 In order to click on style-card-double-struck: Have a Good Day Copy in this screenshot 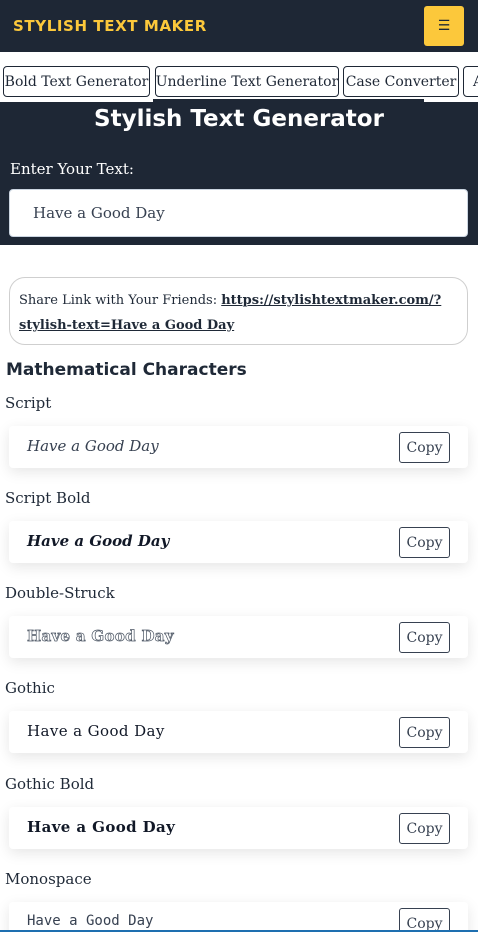, I will do `click(238, 637)`.